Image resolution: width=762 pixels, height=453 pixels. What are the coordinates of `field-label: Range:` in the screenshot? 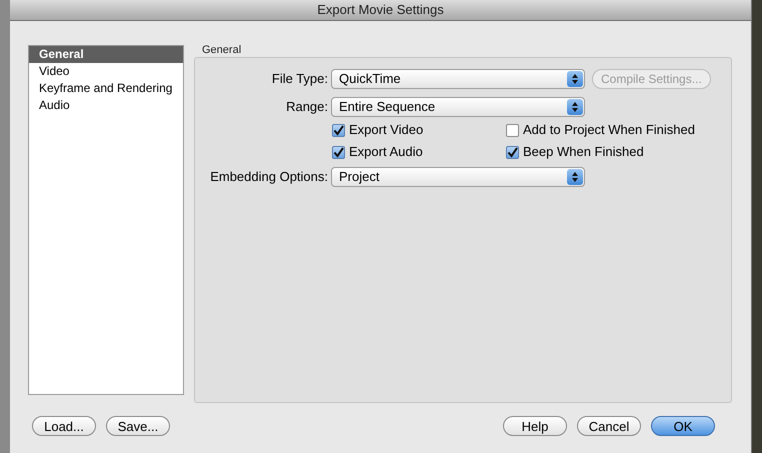 It's located at (307, 107).